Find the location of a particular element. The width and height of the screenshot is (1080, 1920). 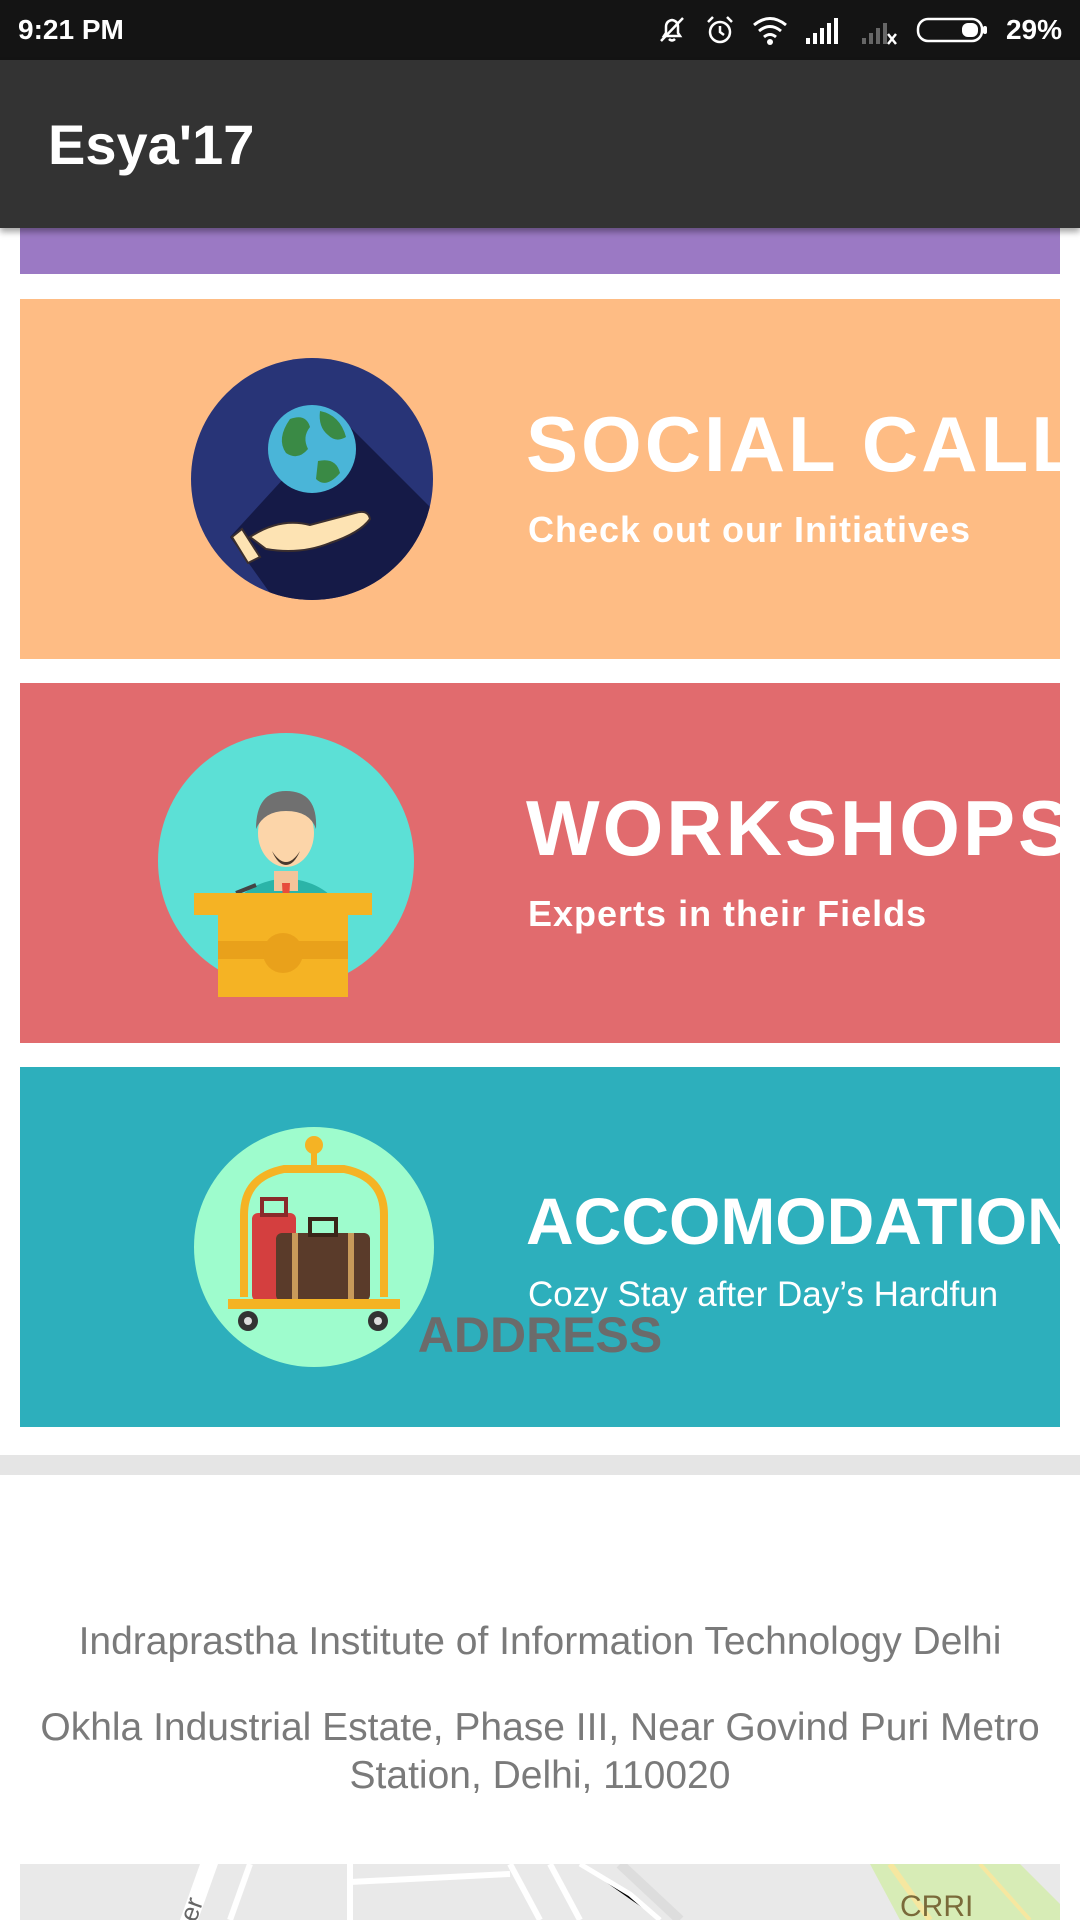

map-place-label: CRRI is located at coordinates (937, 1905).